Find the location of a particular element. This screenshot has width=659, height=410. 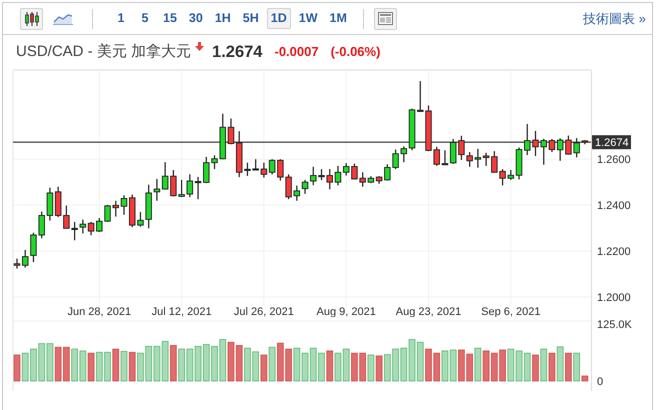

axis-label: 1.2200 is located at coordinates (614, 252).